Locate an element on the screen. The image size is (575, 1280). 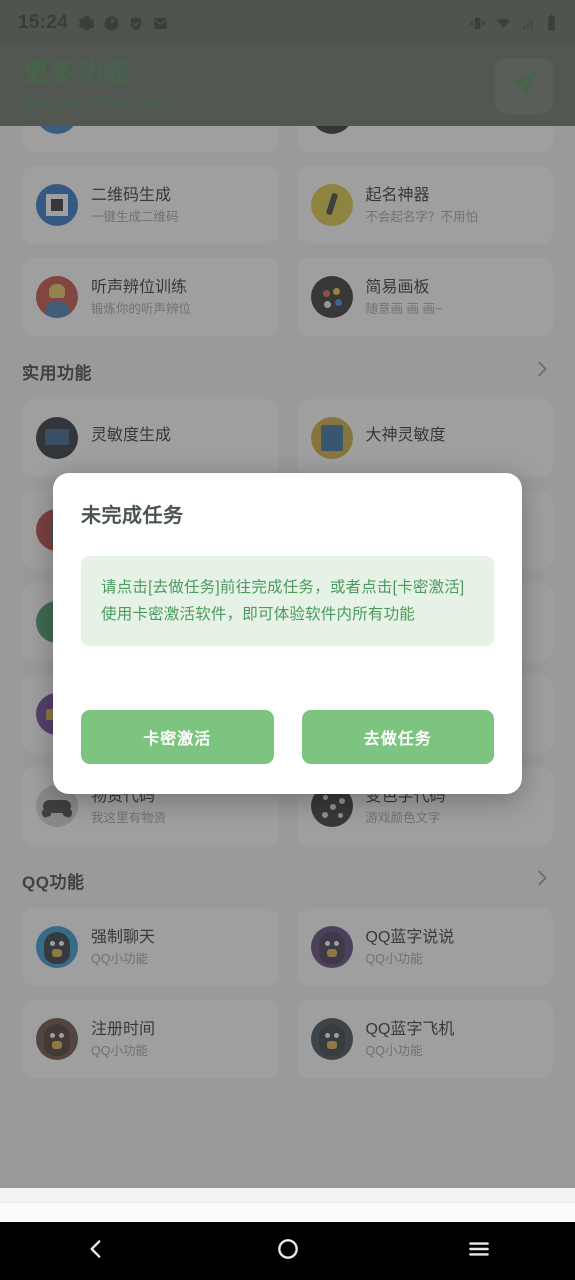
nav-recents-button is located at coordinates (479, 1251).